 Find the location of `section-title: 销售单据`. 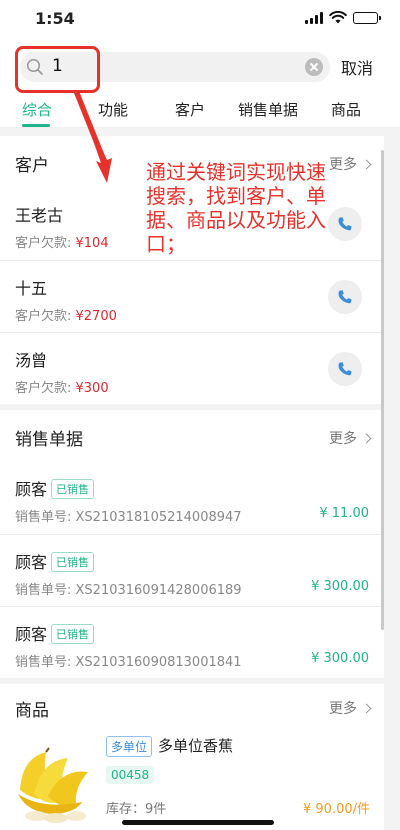

section-title: 销售单据 is located at coordinates (49, 440).